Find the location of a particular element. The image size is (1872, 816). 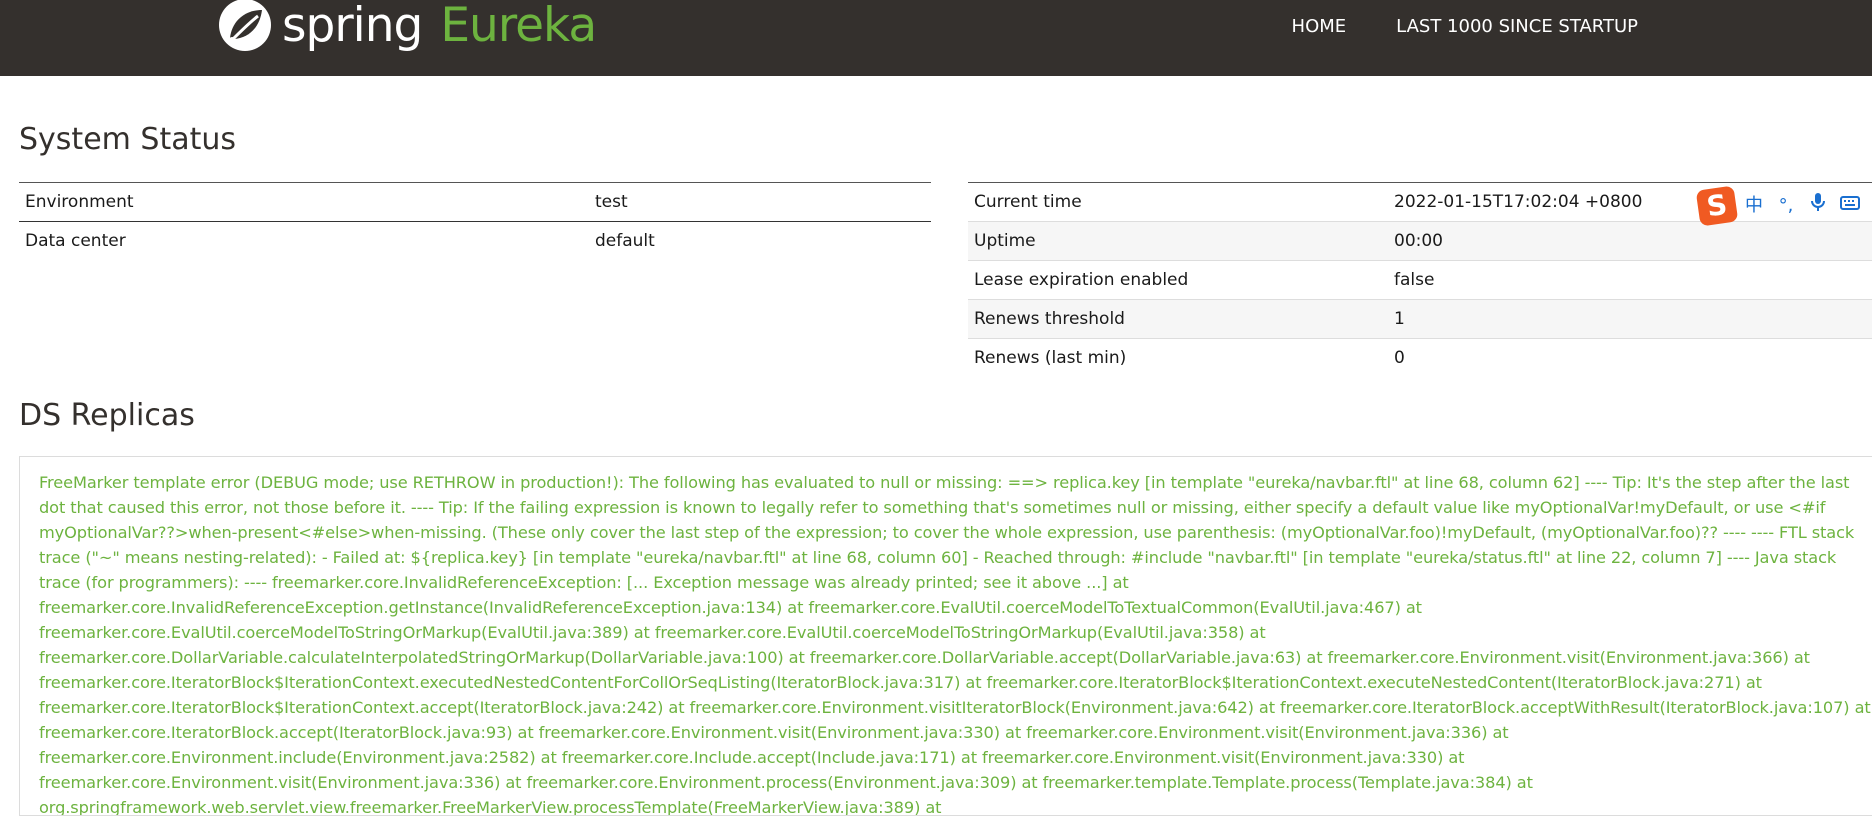

keyboard-icon is located at coordinates (1850, 206).